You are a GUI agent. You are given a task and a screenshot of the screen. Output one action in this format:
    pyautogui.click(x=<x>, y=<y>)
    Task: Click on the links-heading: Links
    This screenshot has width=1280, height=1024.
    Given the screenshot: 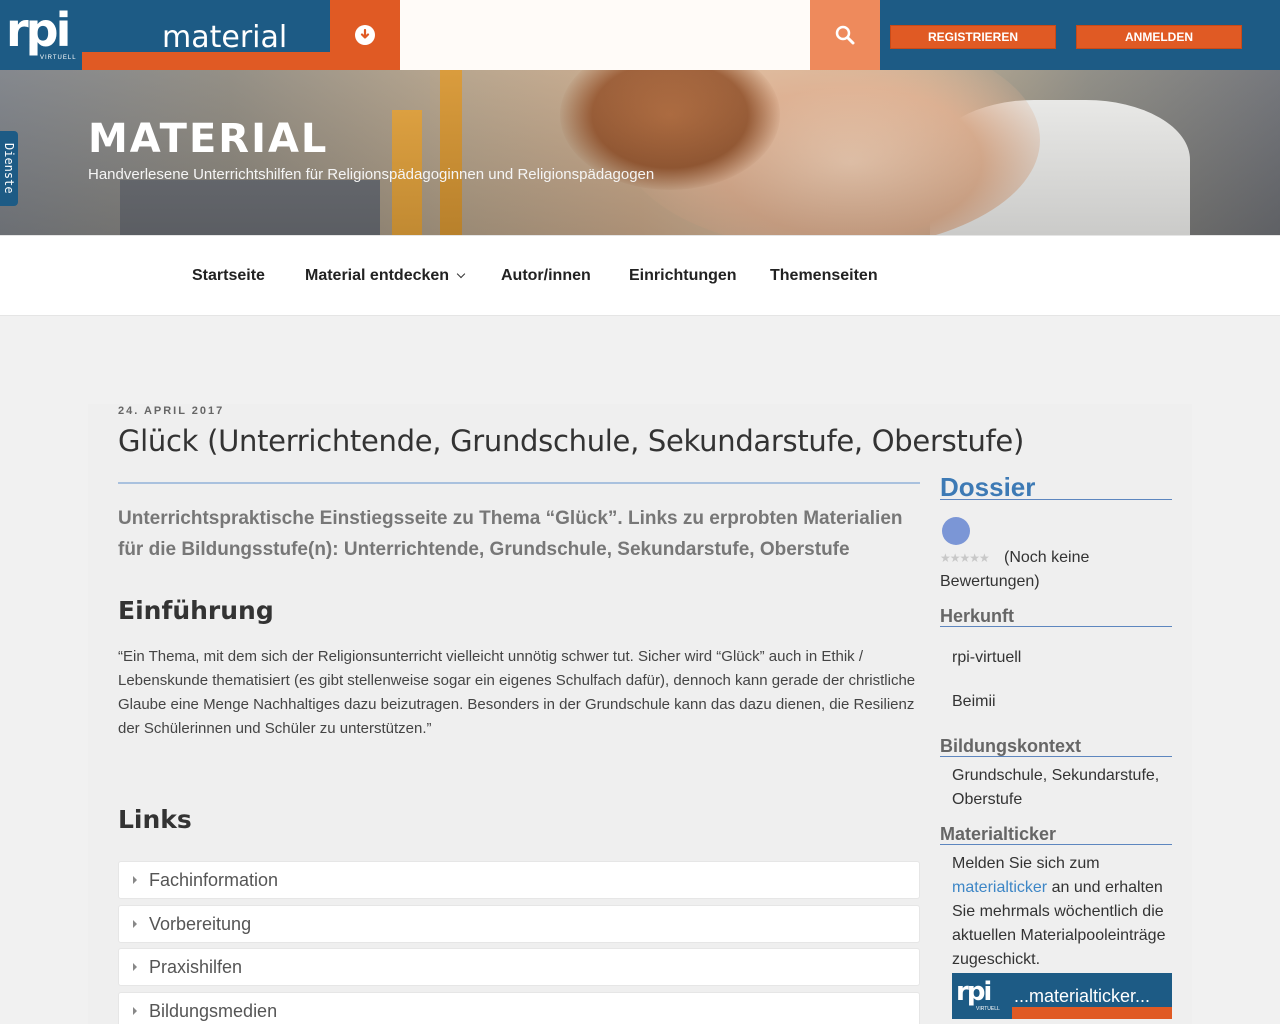 What is the action you would take?
    pyautogui.click(x=155, y=819)
    